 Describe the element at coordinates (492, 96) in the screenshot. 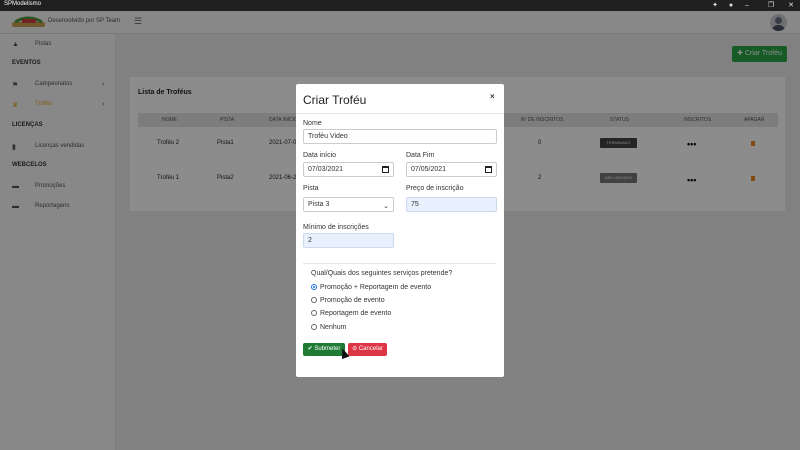

I see `close-icon: ×` at that location.